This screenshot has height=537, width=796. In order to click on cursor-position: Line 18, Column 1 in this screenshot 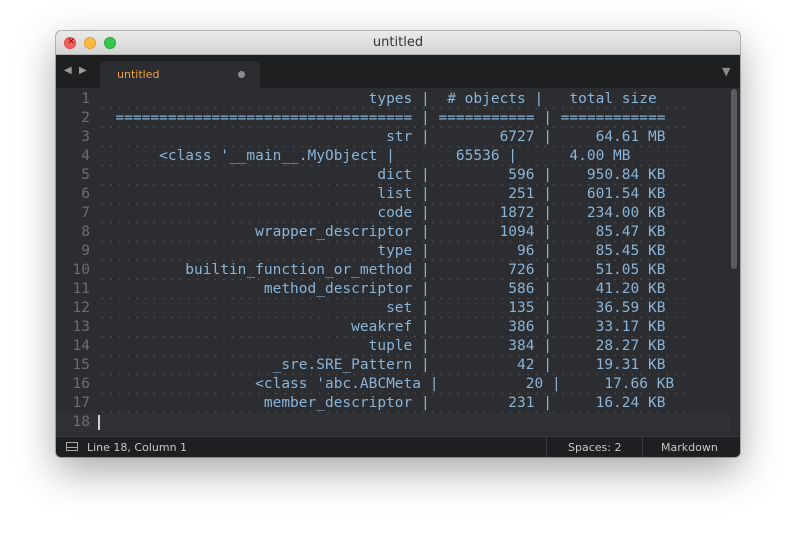, I will do `click(137, 447)`.